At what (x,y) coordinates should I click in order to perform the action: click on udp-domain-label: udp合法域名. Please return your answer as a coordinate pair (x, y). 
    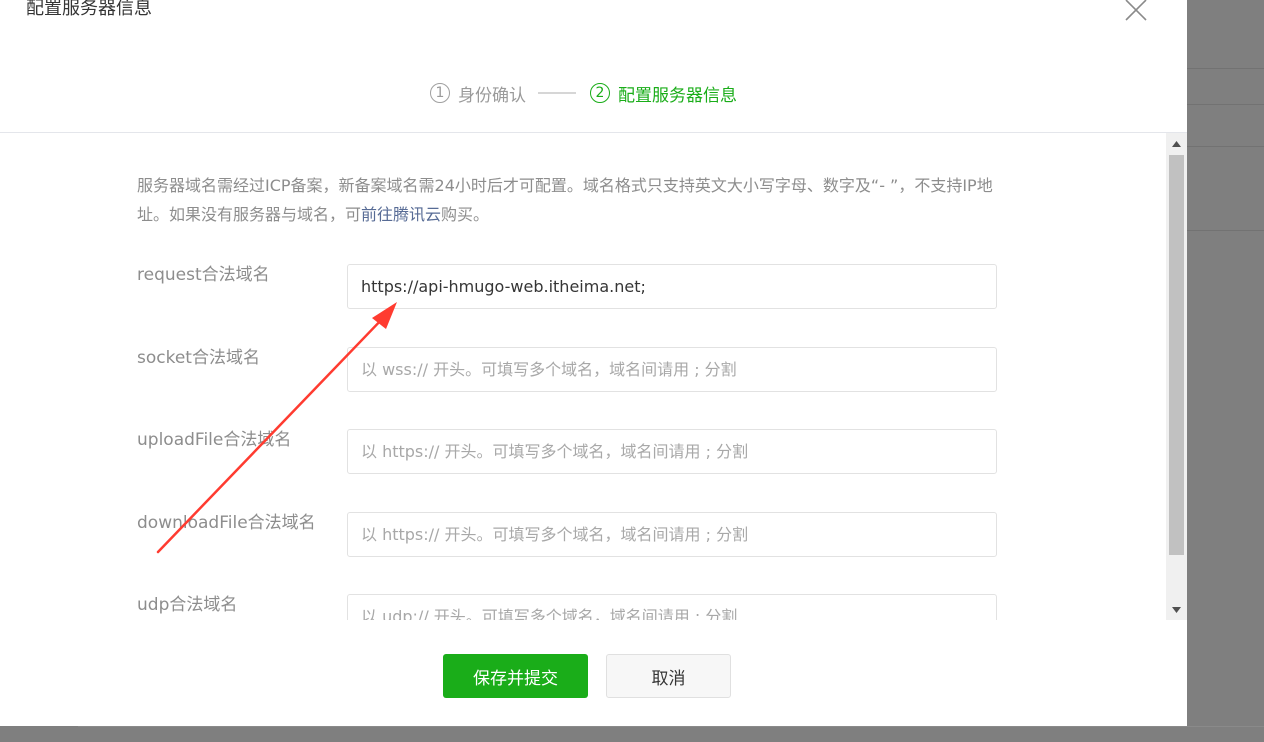
    Looking at the image, I should click on (187, 605).